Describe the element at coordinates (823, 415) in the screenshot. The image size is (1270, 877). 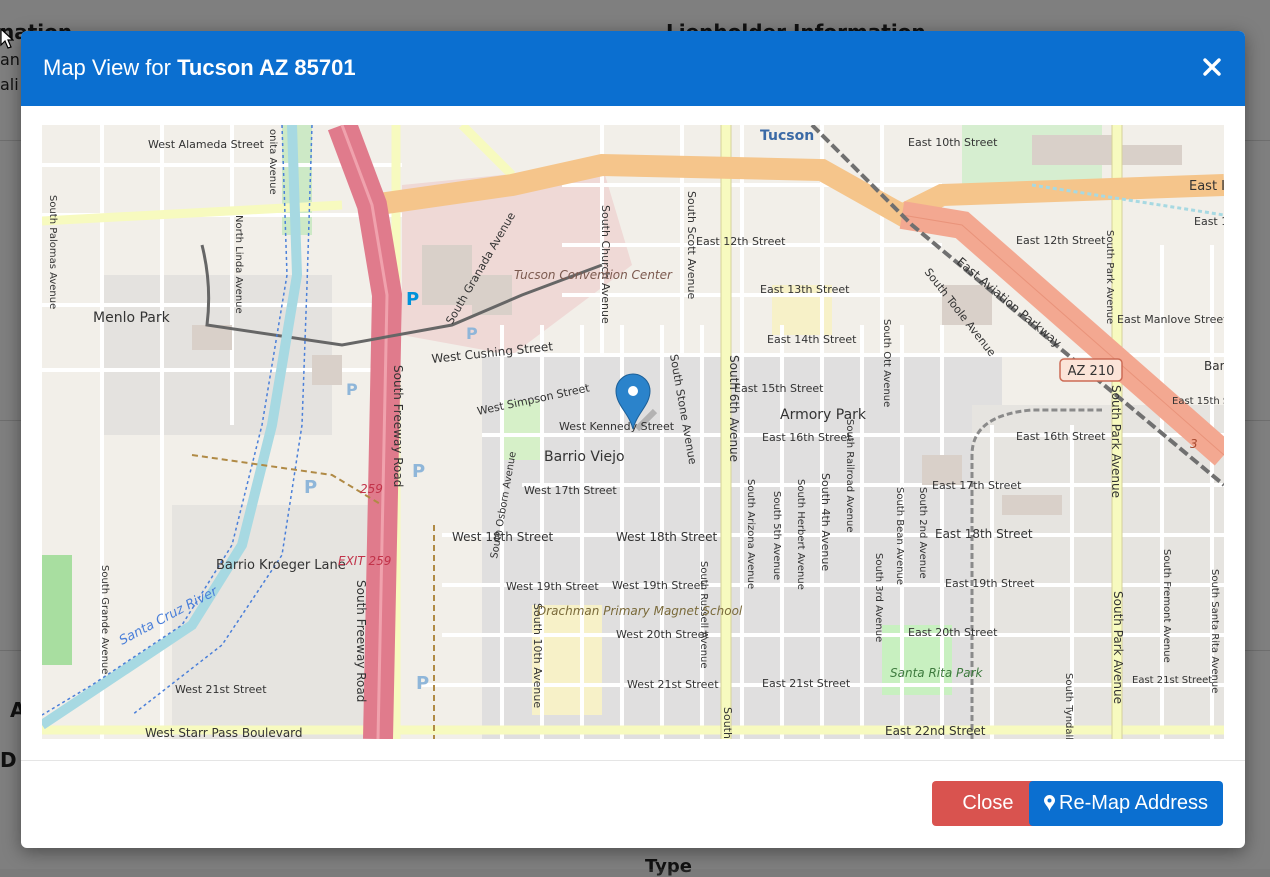
I see `map-label: Armory Park` at that location.